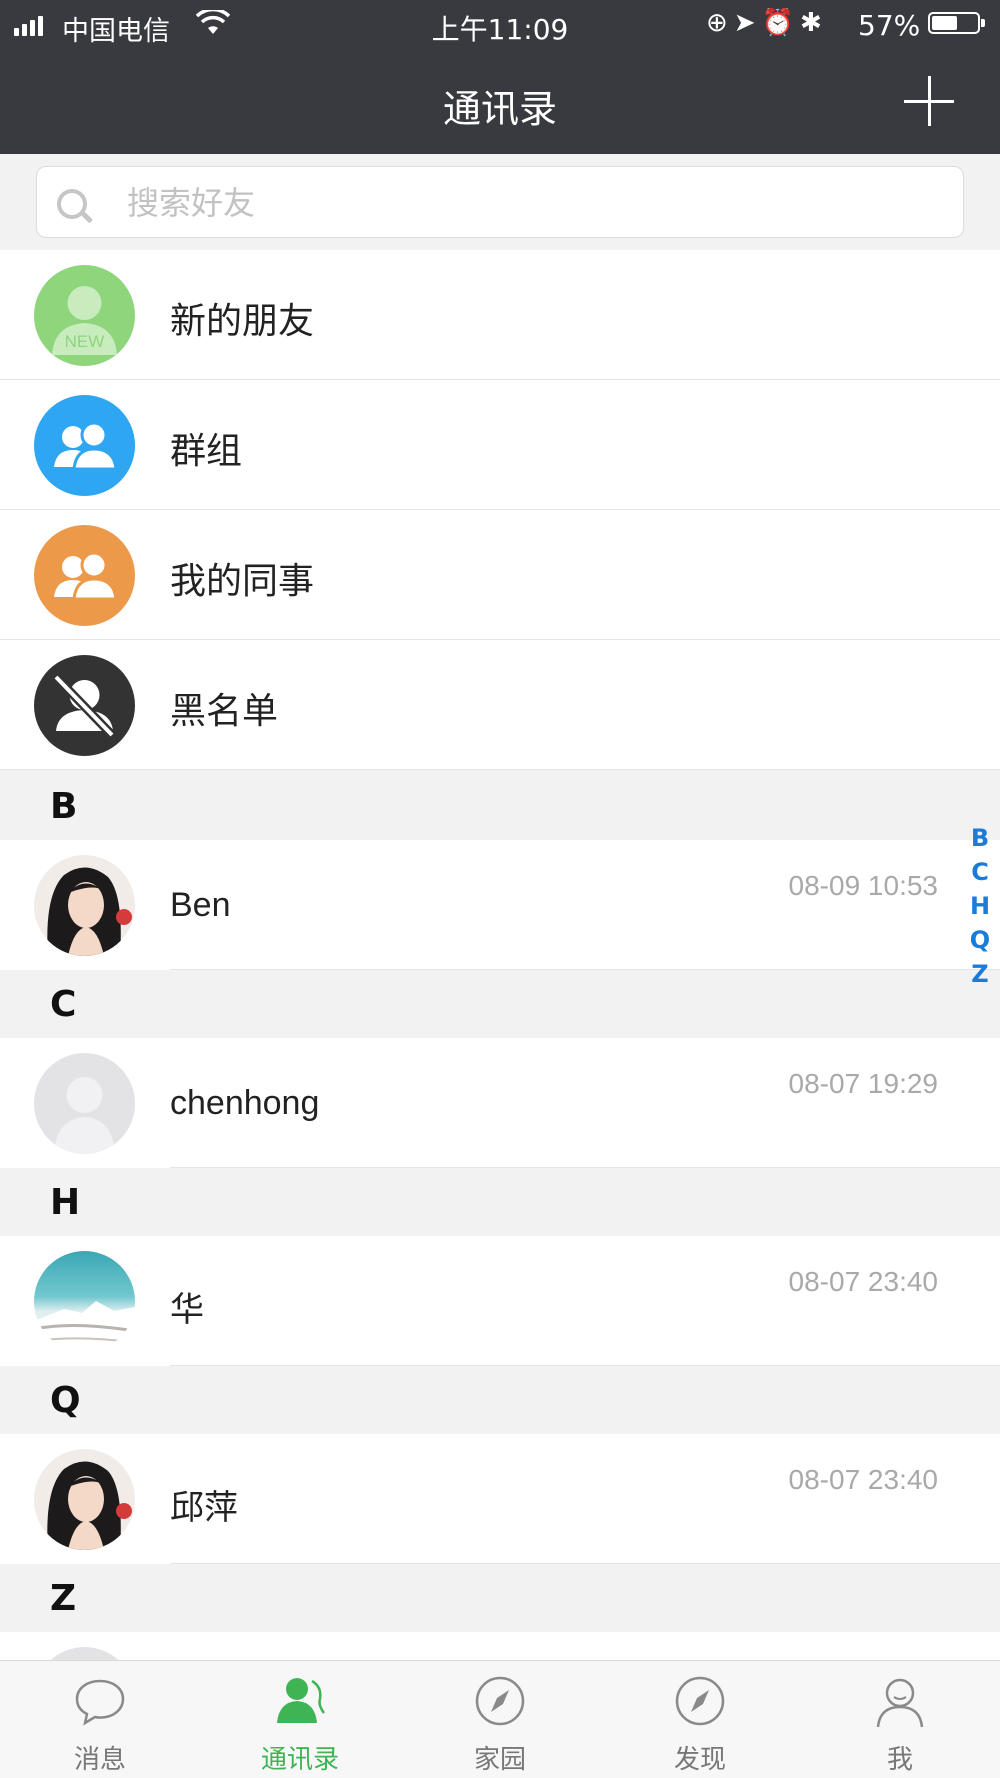  What do you see at coordinates (500, 806) in the screenshot?
I see `section-header: B` at bounding box center [500, 806].